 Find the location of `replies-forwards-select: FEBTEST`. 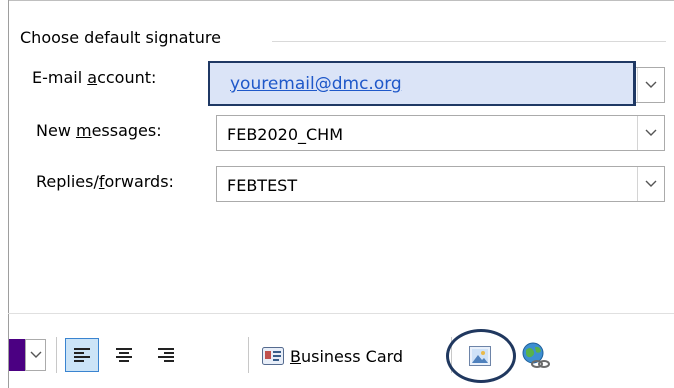

replies-forwards-select: FEBTEST is located at coordinates (440, 184).